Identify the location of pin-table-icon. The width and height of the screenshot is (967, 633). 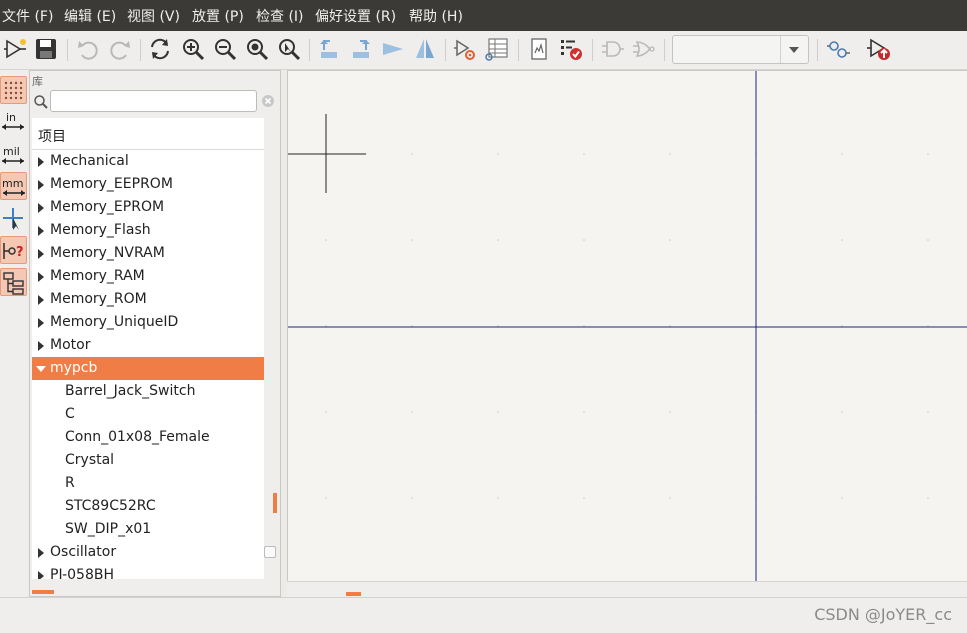
(497, 49).